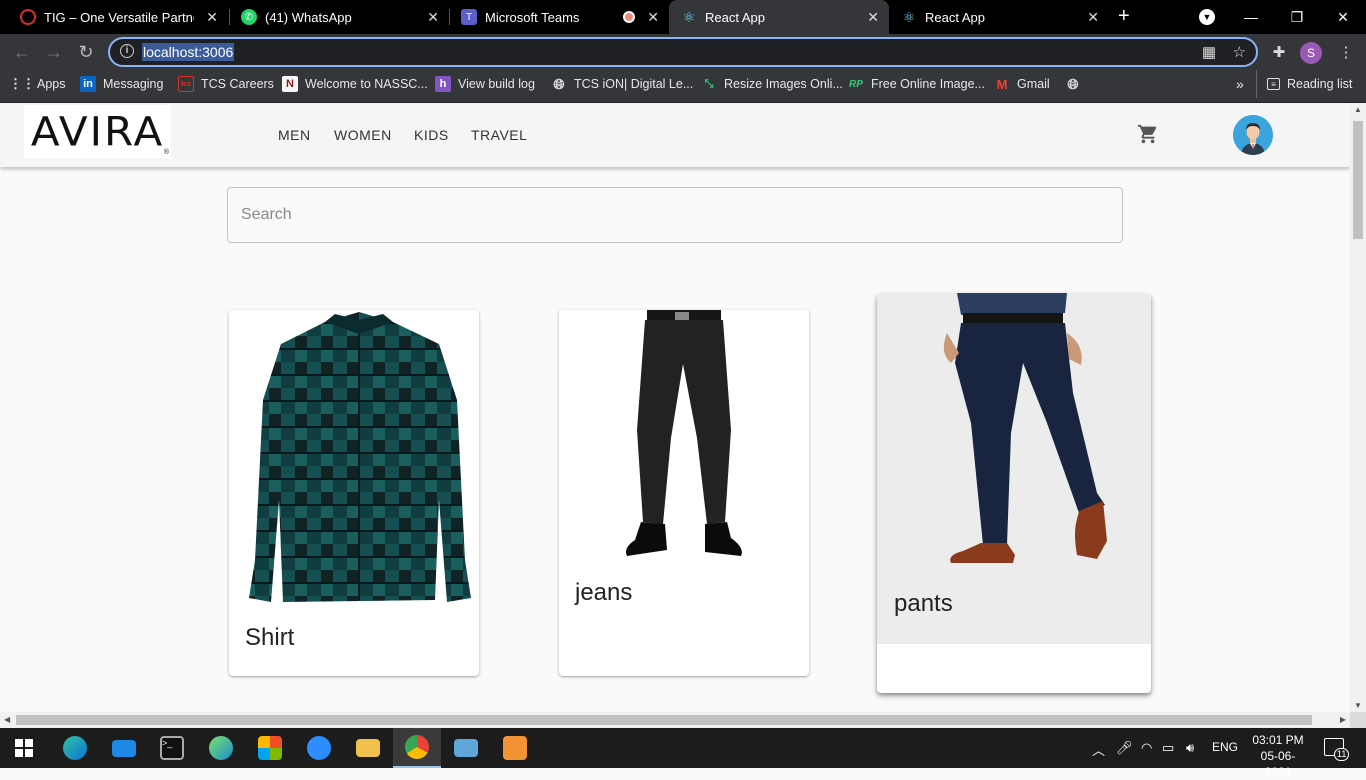 This screenshot has width=1366, height=780. I want to click on minimize-icon: —, so click(1251, 17).